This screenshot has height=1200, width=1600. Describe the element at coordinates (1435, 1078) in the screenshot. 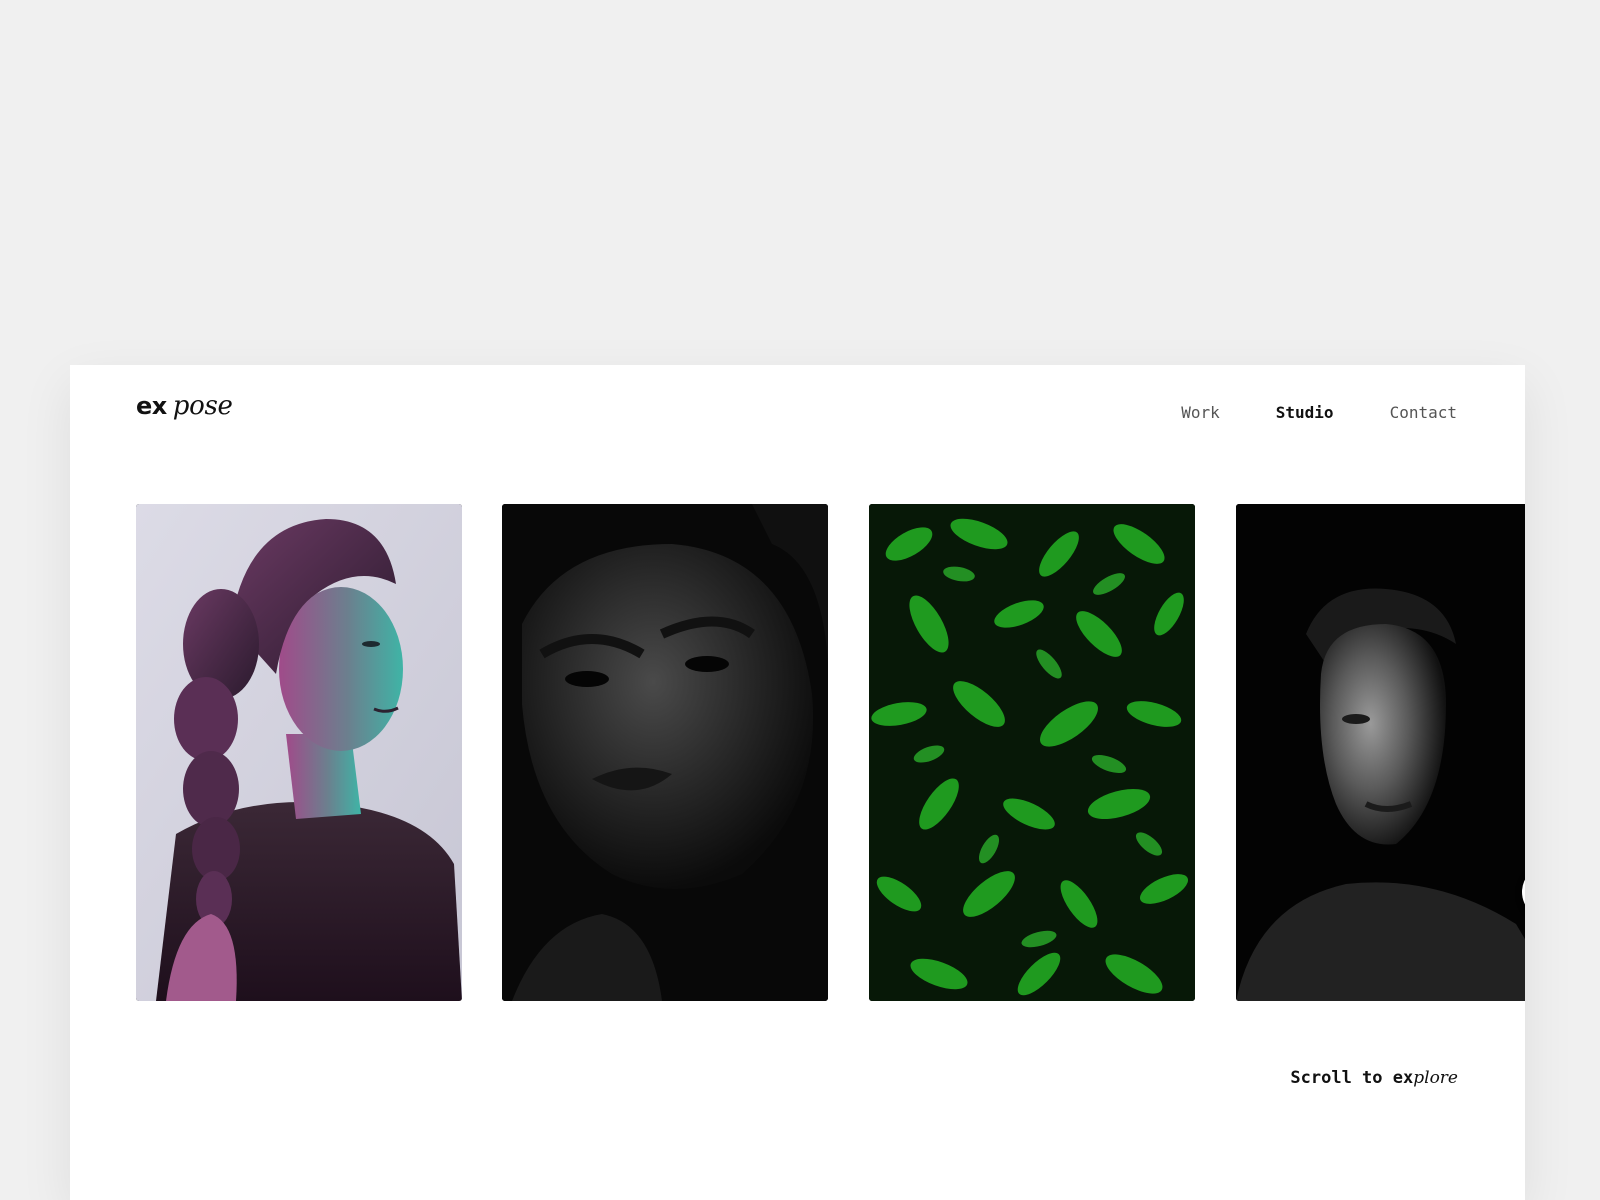

I see `scroll-hint-italic: plore` at that location.